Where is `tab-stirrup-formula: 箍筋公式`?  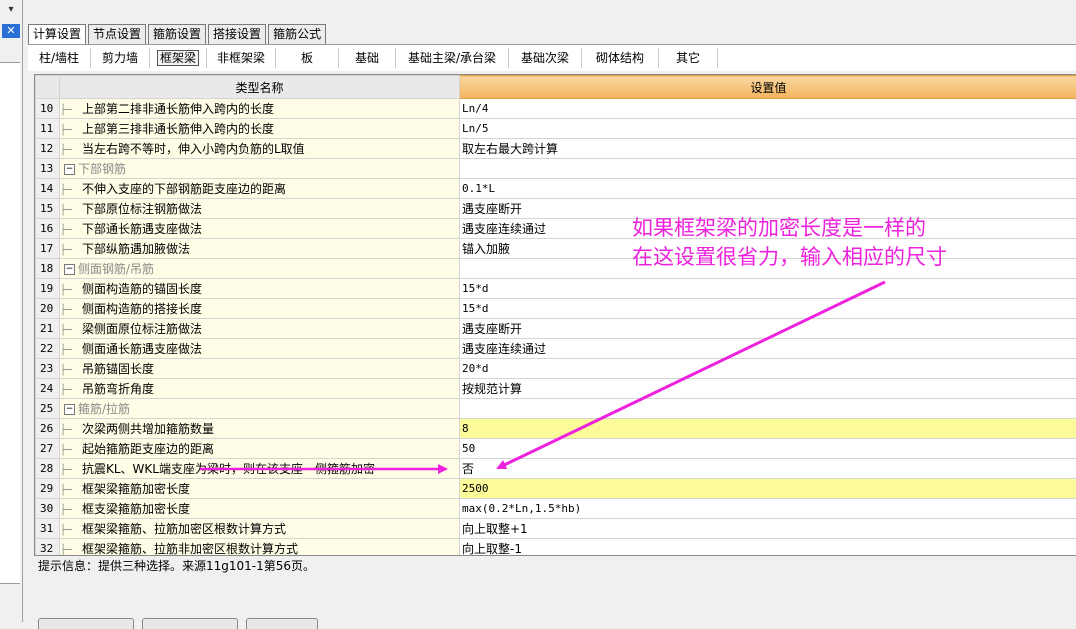 tab-stirrup-formula: 箍筋公式 is located at coordinates (297, 34).